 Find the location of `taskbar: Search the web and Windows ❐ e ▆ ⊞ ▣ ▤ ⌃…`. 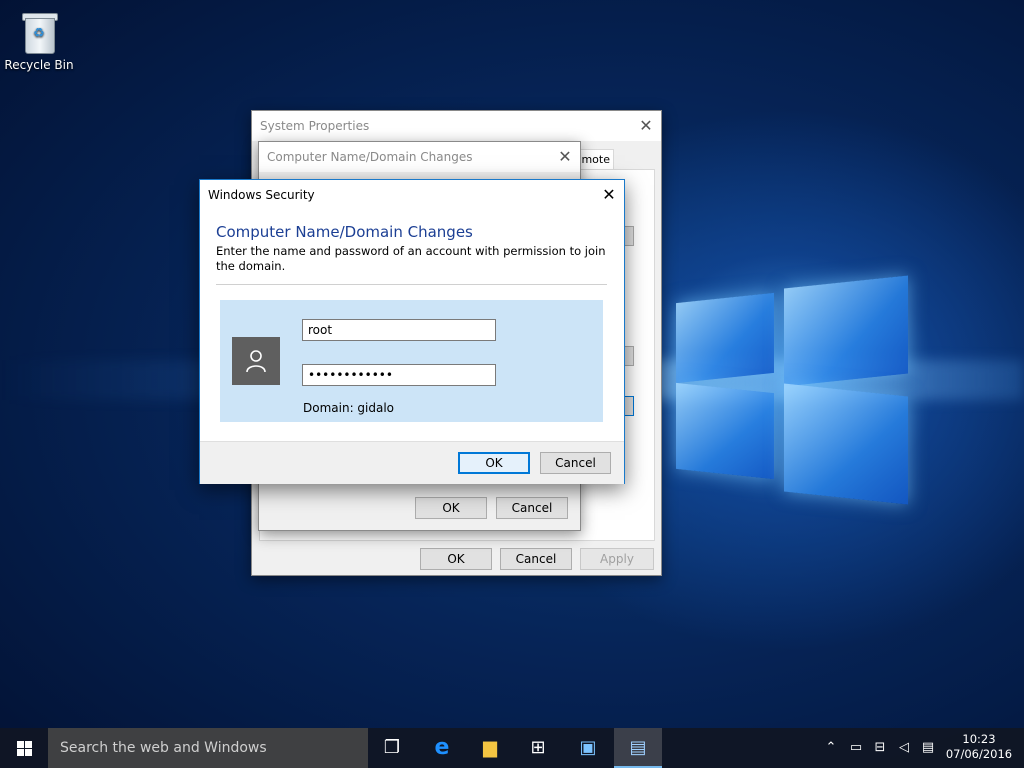

taskbar: Search the web and Windows ❐ e ▆ ⊞ ▣ ▤ ⌃… is located at coordinates (512, 748).